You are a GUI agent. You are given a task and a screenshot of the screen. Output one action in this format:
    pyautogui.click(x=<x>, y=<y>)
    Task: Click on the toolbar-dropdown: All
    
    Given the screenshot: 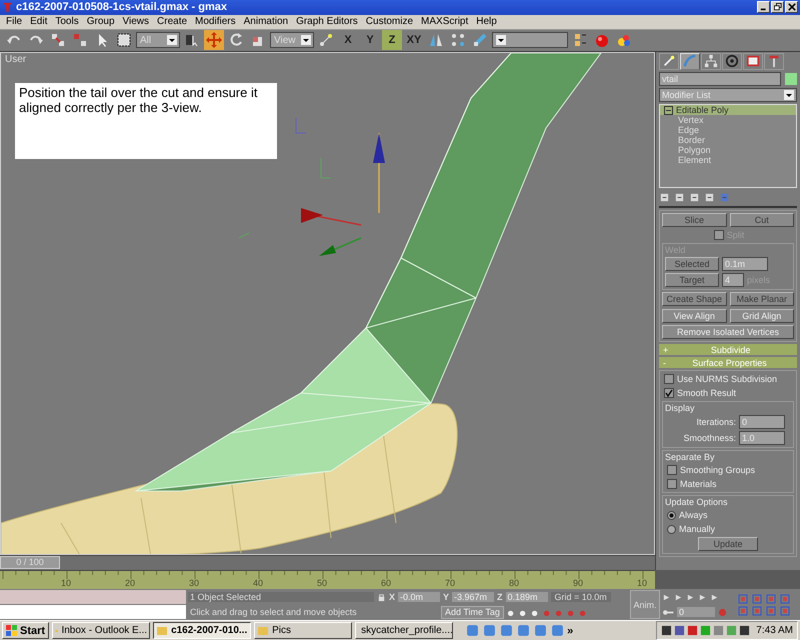 What is the action you would take?
    pyautogui.click(x=158, y=40)
    